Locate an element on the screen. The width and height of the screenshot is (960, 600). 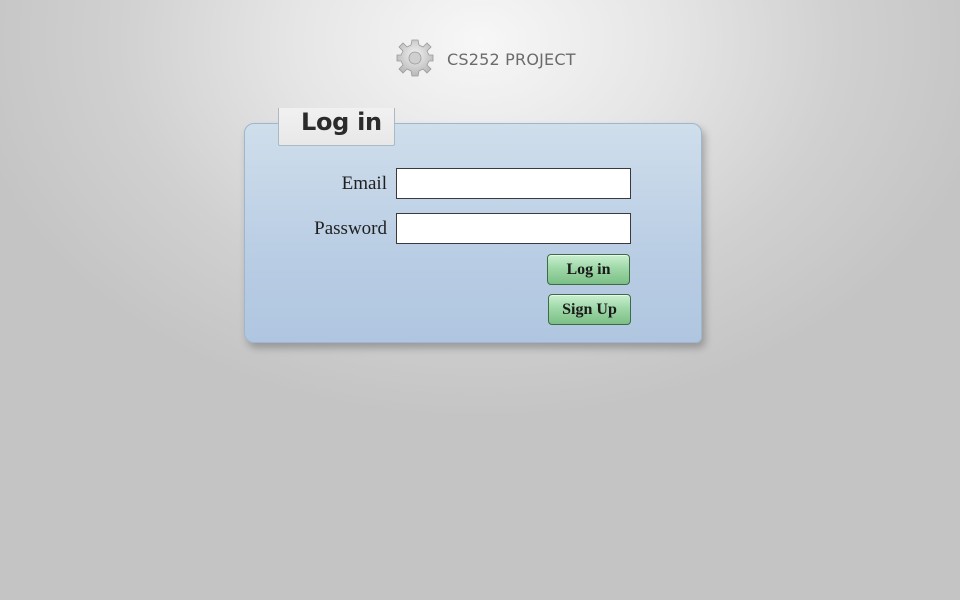
brand-name: CS252 PROJECT is located at coordinates (511, 59).